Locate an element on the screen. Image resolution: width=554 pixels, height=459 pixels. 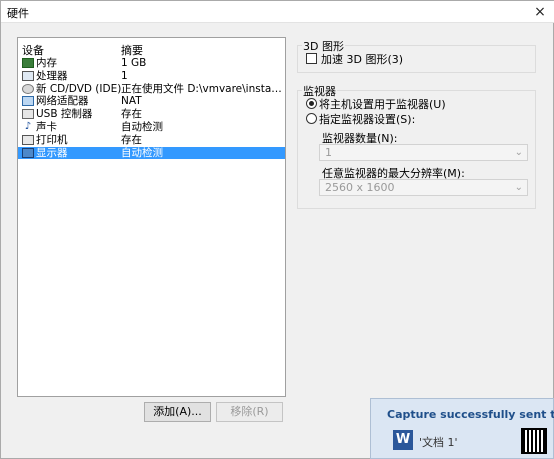
column-header-summary: 摘要 is located at coordinates (132, 50).